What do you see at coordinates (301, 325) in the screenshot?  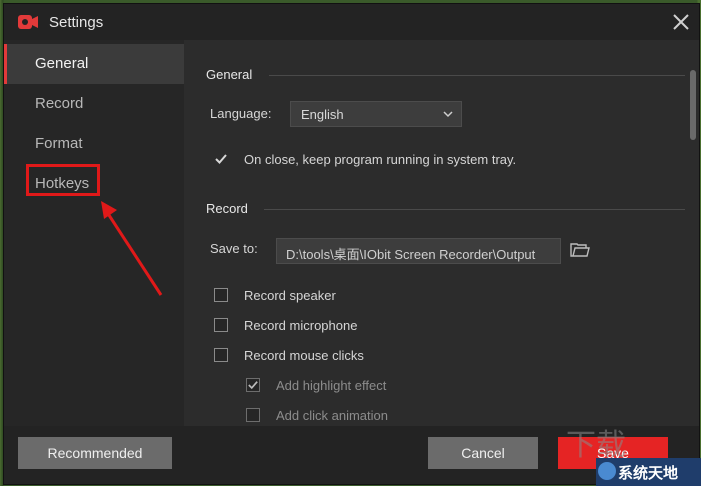 I see `record-microphone-label: Record microphone` at bounding box center [301, 325].